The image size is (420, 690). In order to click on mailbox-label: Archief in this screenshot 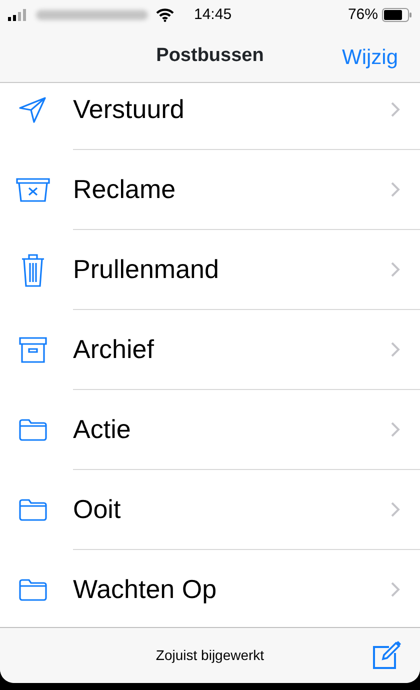, I will do `click(114, 349)`.